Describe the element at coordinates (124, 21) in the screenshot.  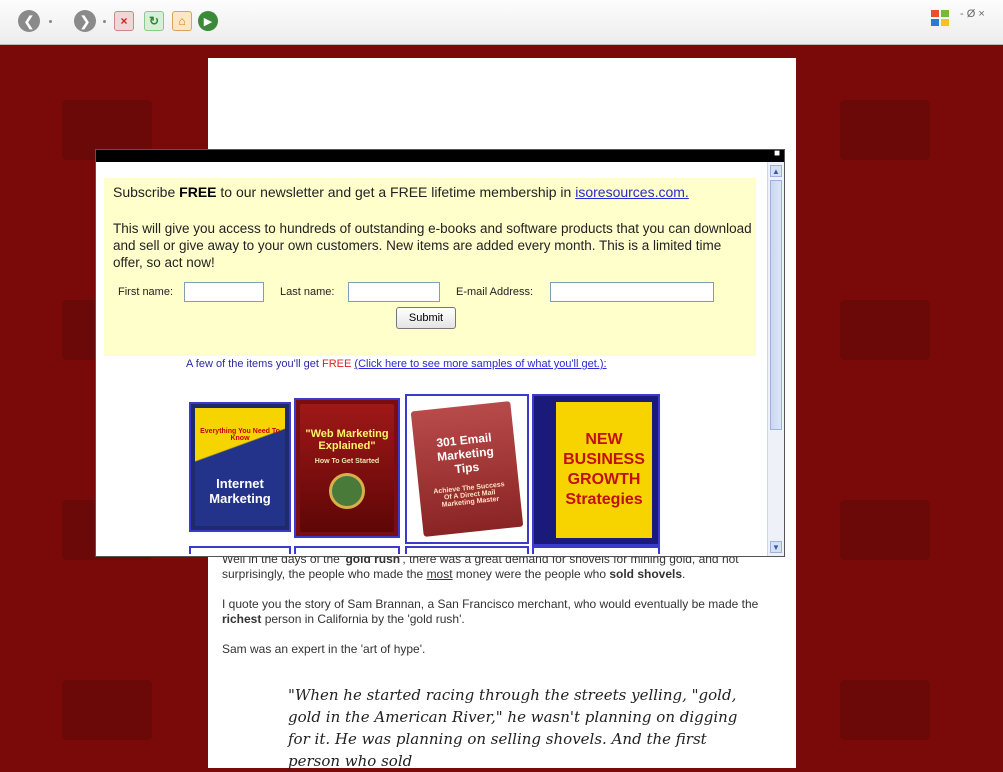
I see `stop-icon: ×` at that location.